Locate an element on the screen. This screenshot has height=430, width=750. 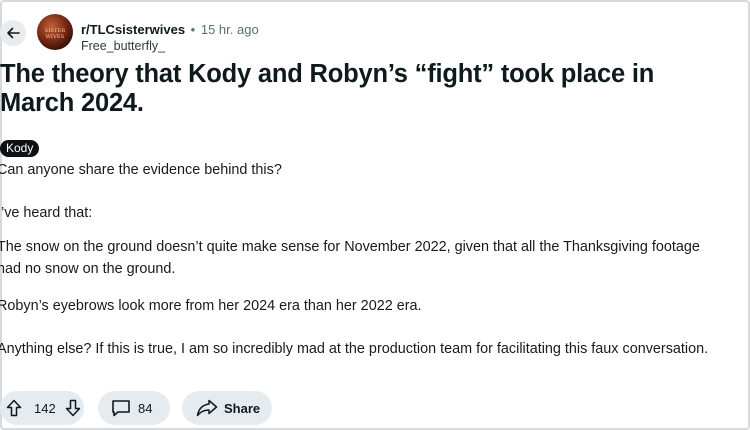
arrow-down-icon is located at coordinates (72, 408).